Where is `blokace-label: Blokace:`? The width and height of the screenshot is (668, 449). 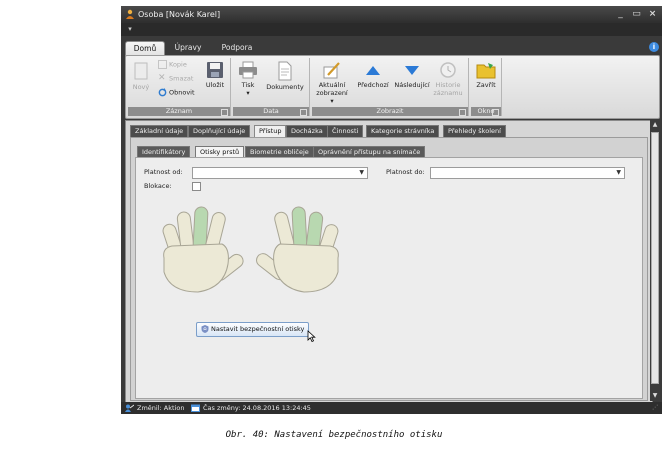 blokace-label: Blokace: is located at coordinates (158, 186).